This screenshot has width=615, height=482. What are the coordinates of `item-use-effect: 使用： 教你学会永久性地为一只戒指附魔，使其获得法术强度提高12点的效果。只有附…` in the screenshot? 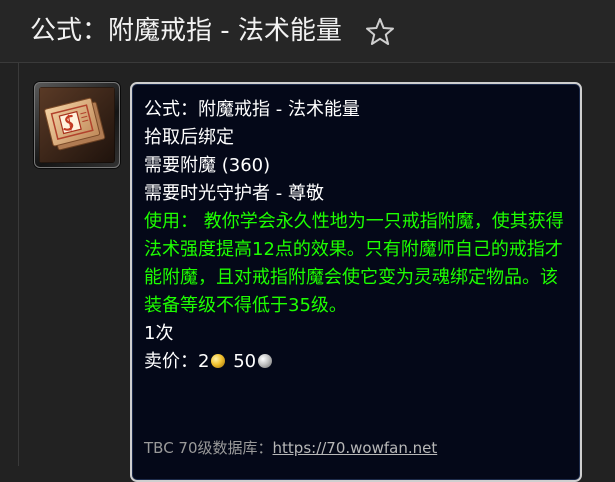 It's located at (354, 263).